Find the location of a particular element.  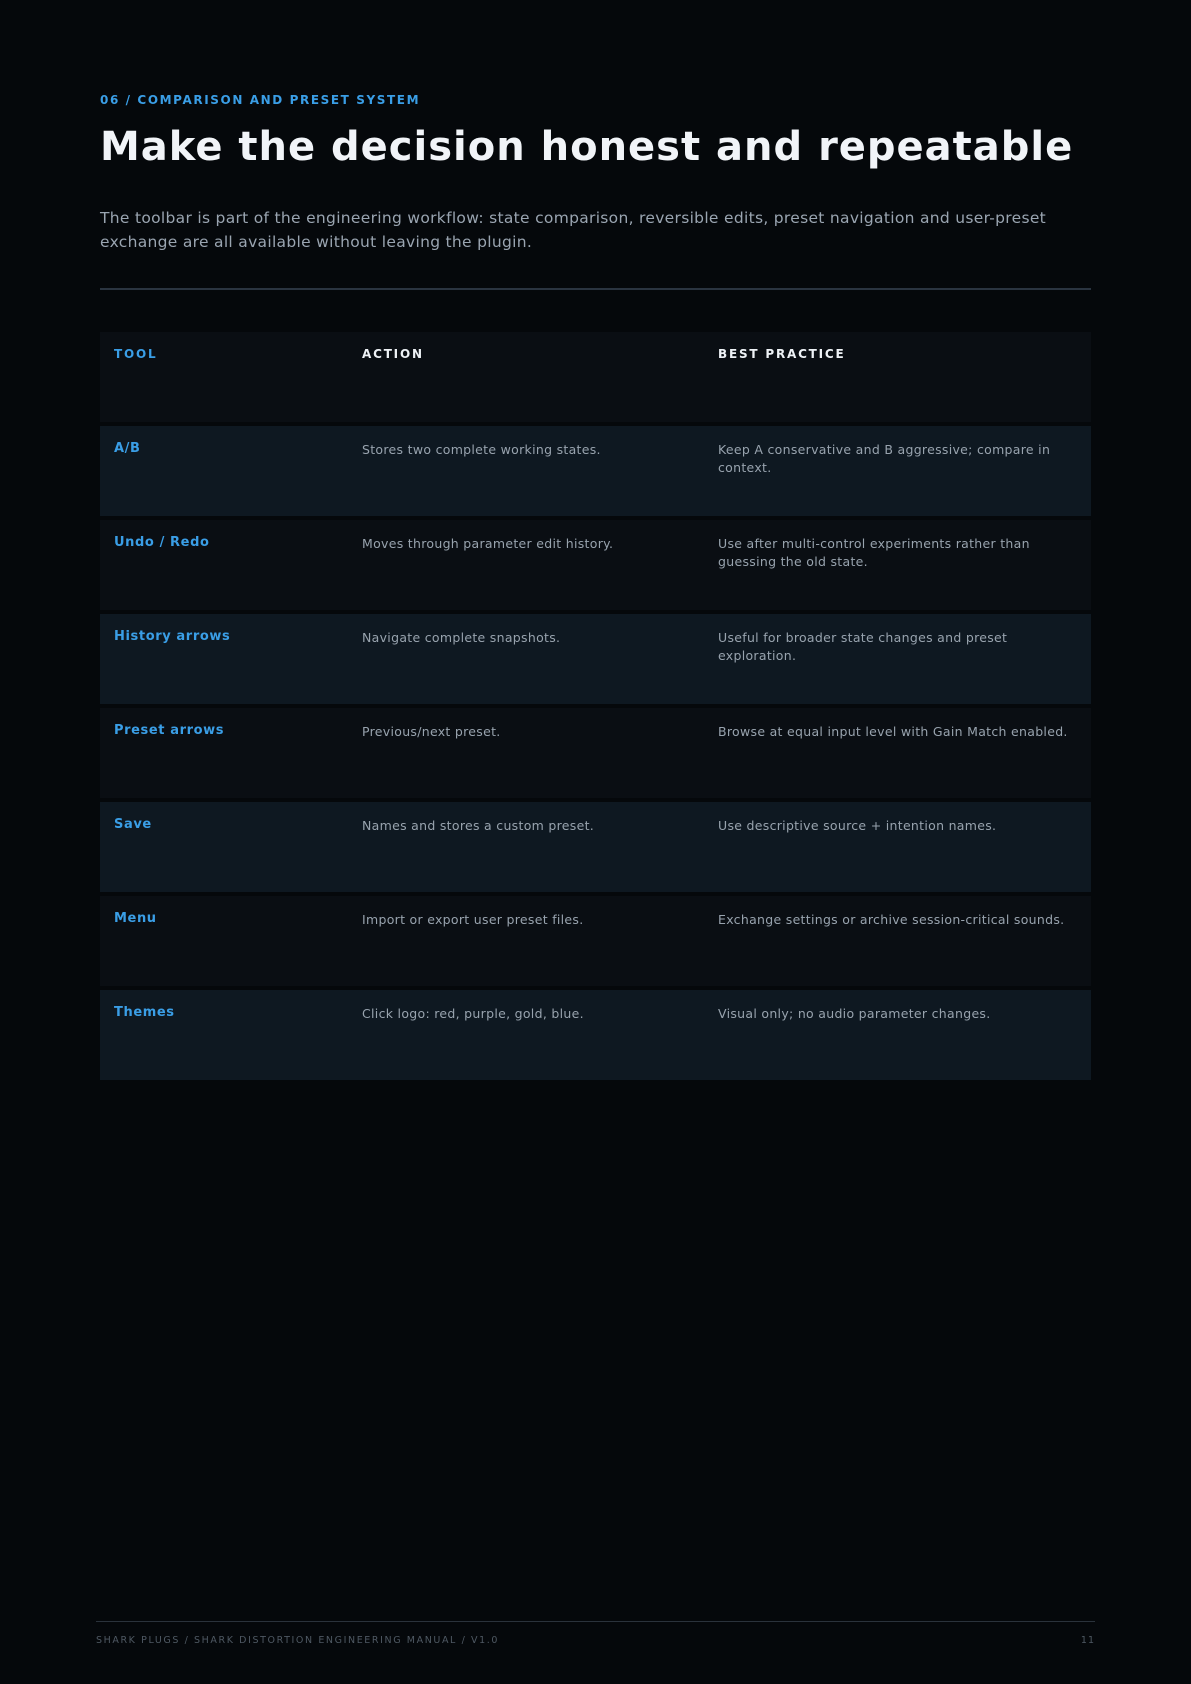

table-header-row: TOOL ACTION BEST PRACTICE is located at coordinates (595, 377).